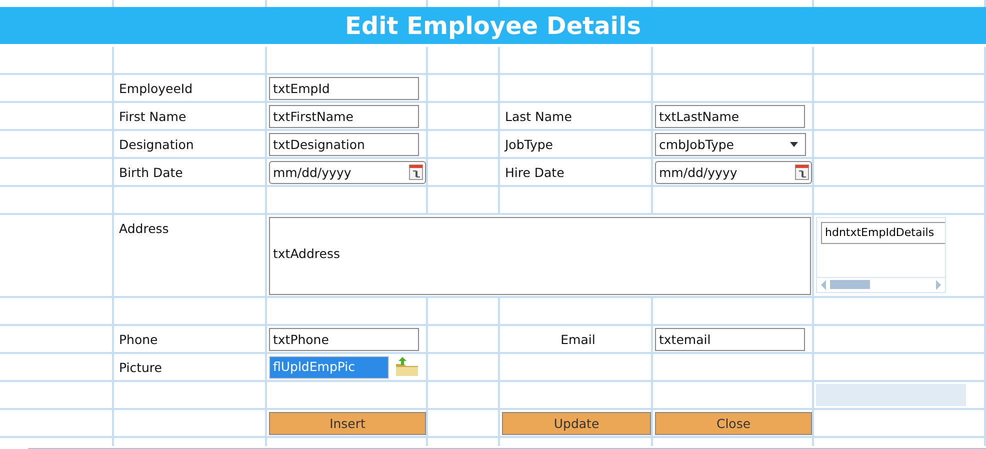 The height and width of the screenshot is (449, 986). Describe the element at coordinates (733, 423) in the screenshot. I see `action-button: Close` at that location.